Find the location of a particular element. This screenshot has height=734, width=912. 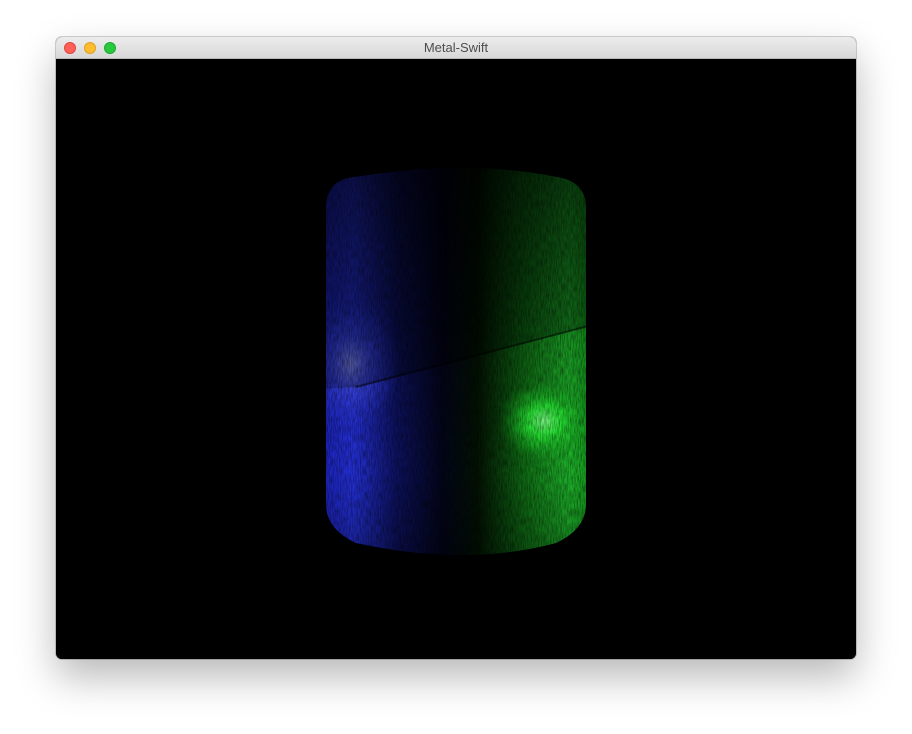

title-bar: Metal-Swift is located at coordinates (456, 48).